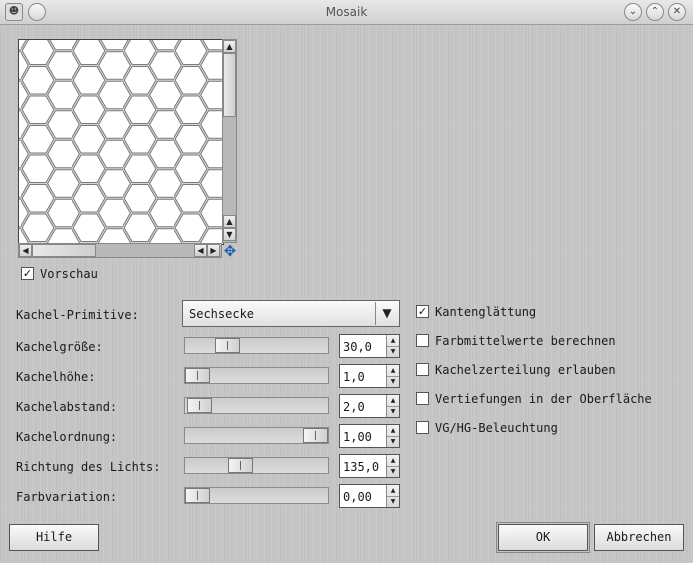 The height and width of the screenshot is (563, 693). What do you see at coordinates (357, 437) in the screenshot?
I see `tile-neatness-value: 1,00` at bounding box center [357, 437].